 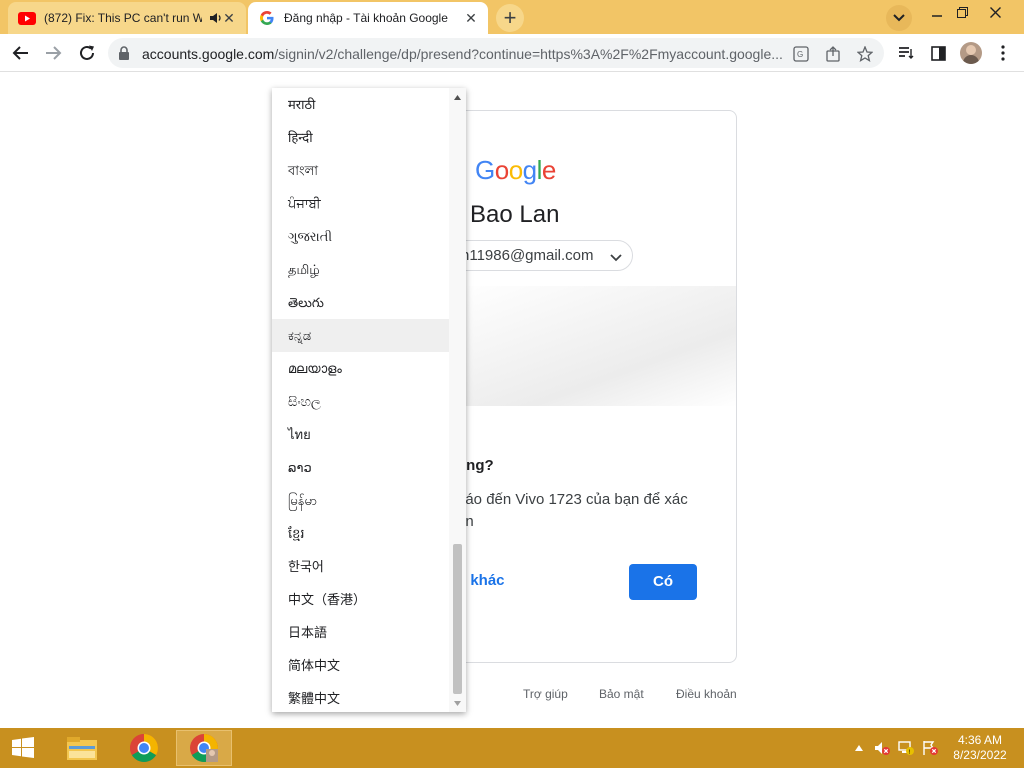 I want to click on taskbar-clock: 4:36 AM 8/23/2022, so click(x=980, y=748).